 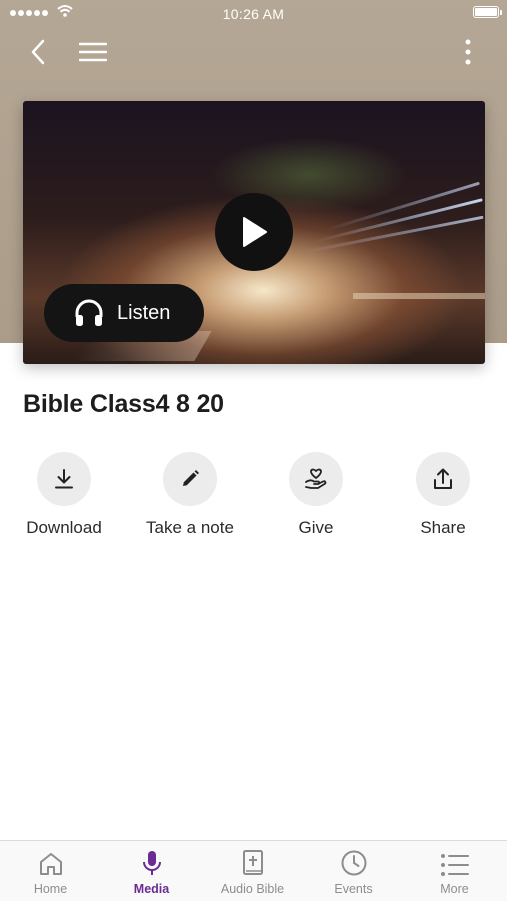 I want to click on tab-audio-bible-label: Audio Bible, so click(x=252, y=889).